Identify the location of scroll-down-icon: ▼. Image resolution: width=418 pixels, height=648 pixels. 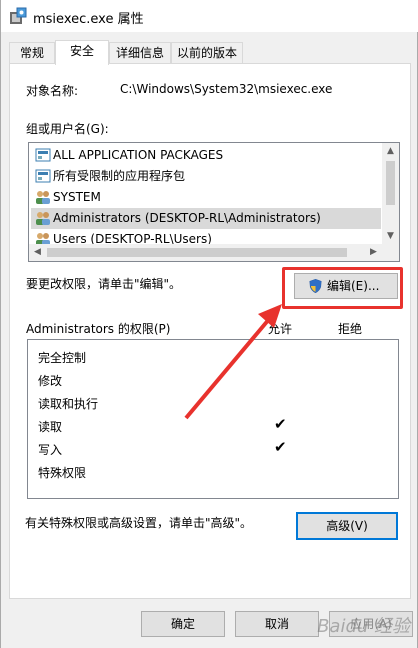
(390, 236).